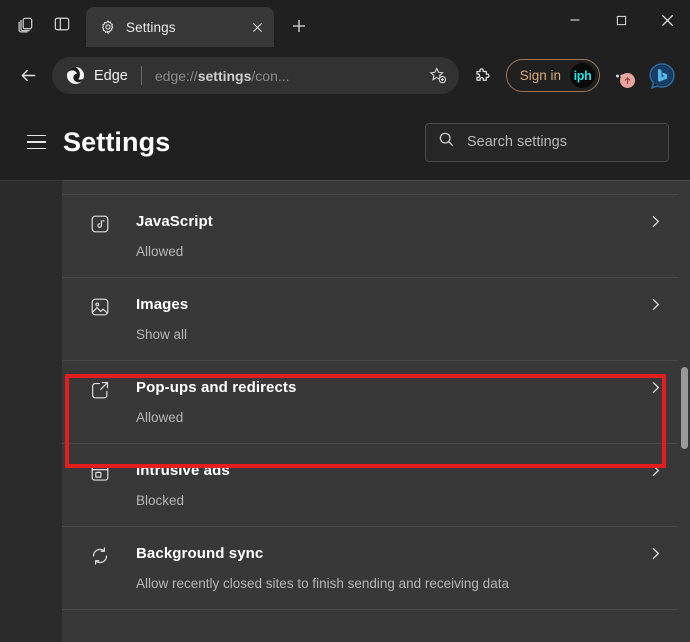 The height and width of the screenshot is (642, 690). What do you see at coordinates (667, 20) in the screenshot?
I see `close-window-button` at bounding box center [667, 20].